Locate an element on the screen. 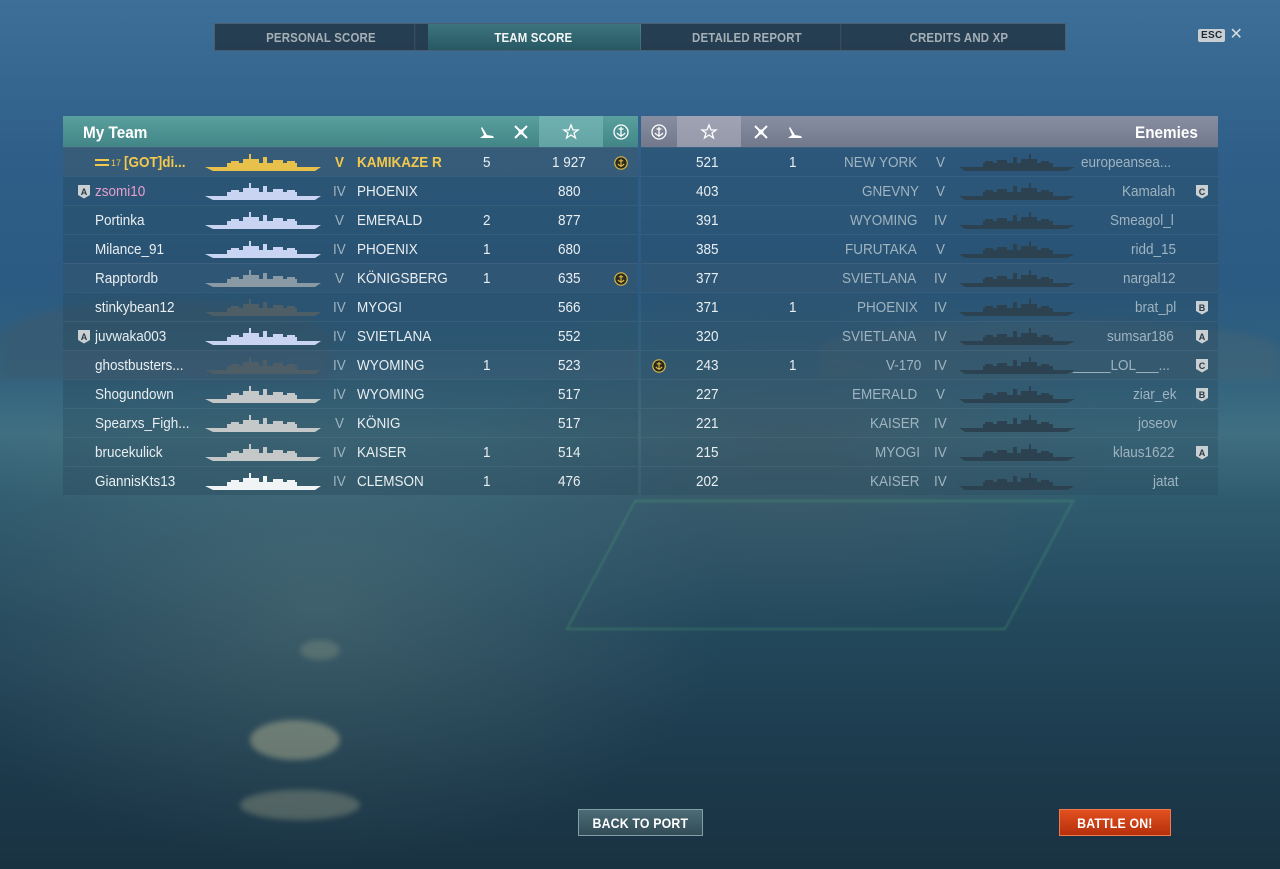 Image resolution: width=1280 pixels, height=869 pixels. my-team-row: GiannisKts13 IV CLEMSON 1 476 is located at coordinates (350, 480).